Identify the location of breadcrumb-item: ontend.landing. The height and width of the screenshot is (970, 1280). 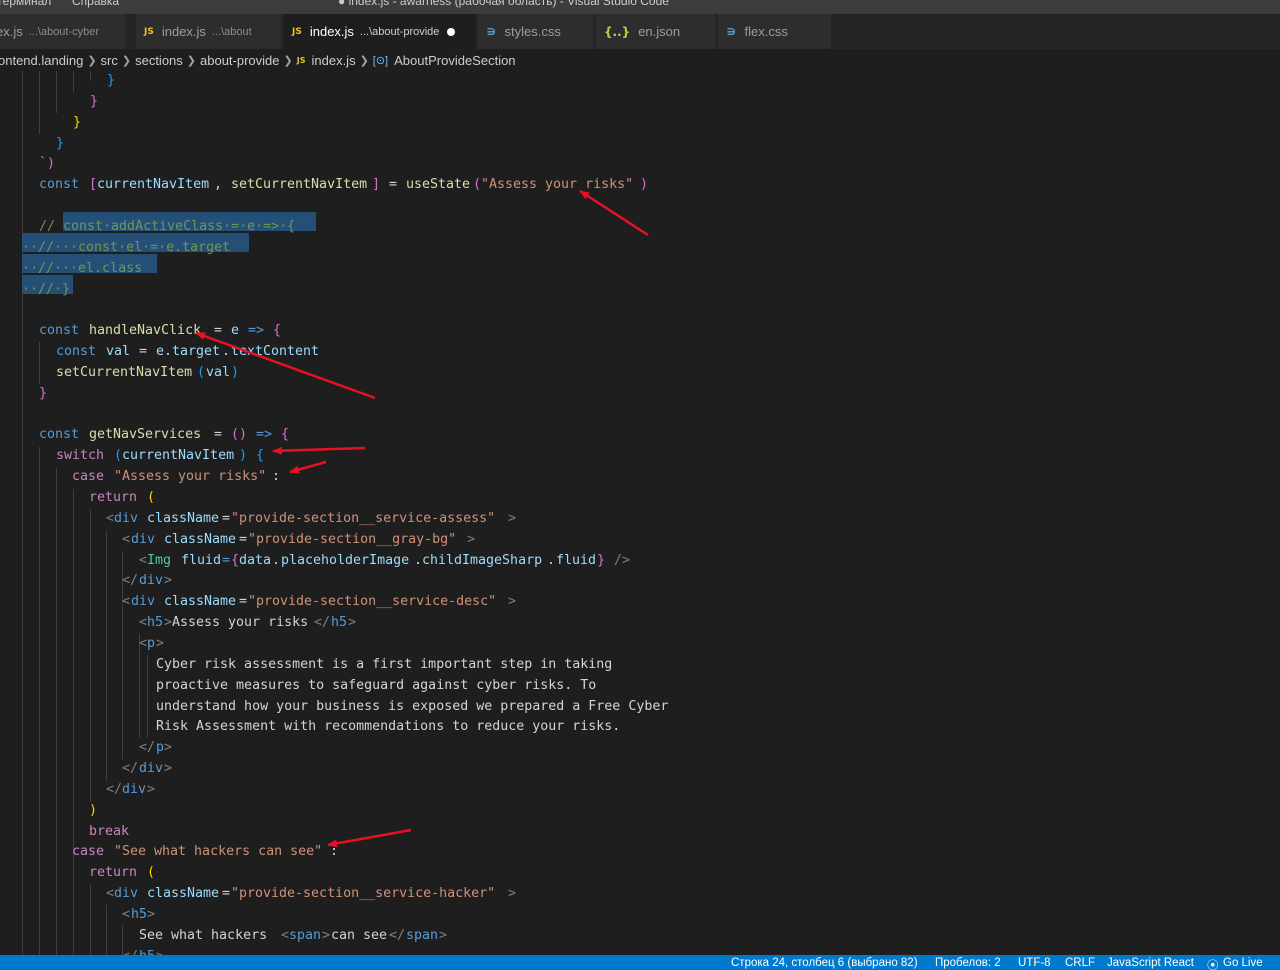
(41, 60).